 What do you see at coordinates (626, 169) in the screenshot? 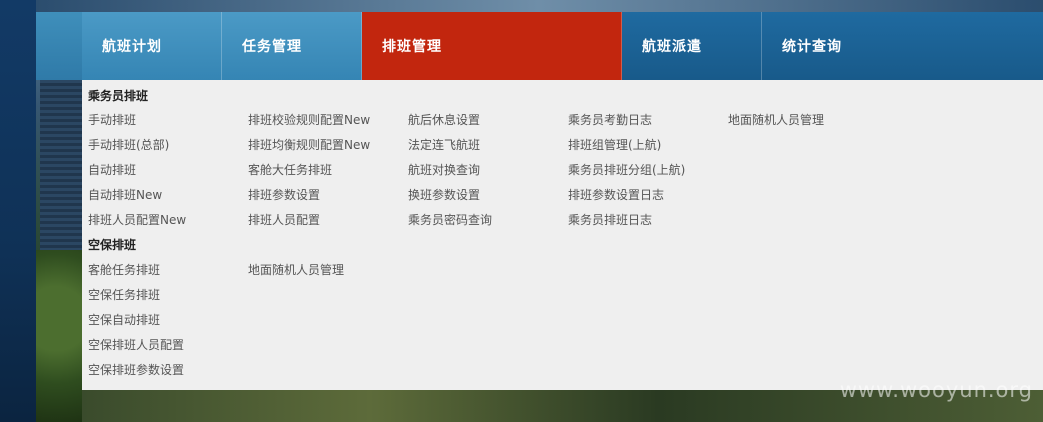
I see `menu-item: 乘务员排班分组(上航)` at bounding box center [626, 169].